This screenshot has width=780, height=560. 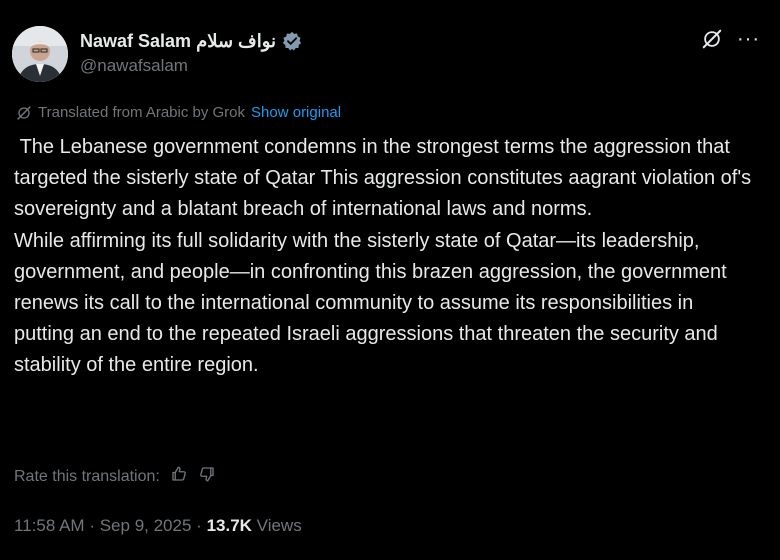 I want to click on translation-label: Translated from Arabic by Grok, so click(x=142, y=112).